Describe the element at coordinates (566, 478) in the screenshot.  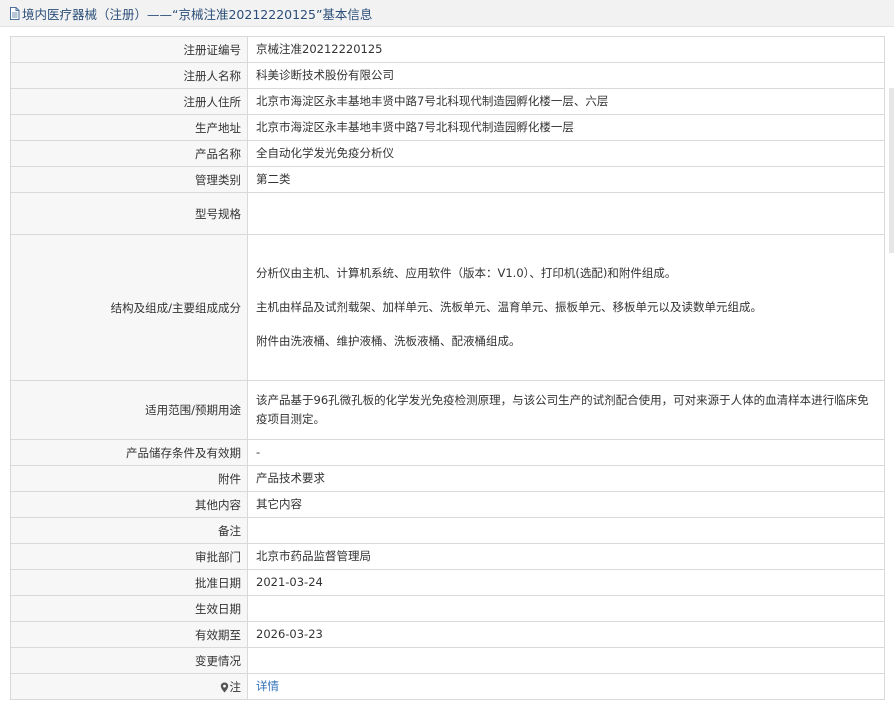
I see `row-value: 产品技术要求` at that location.